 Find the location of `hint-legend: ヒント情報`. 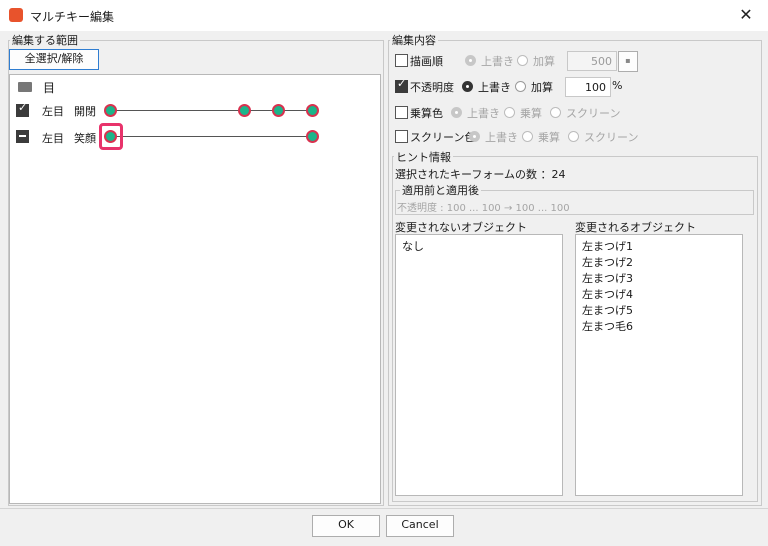

hint-legend: ヒント情報 is located at coordinates (423, 157).